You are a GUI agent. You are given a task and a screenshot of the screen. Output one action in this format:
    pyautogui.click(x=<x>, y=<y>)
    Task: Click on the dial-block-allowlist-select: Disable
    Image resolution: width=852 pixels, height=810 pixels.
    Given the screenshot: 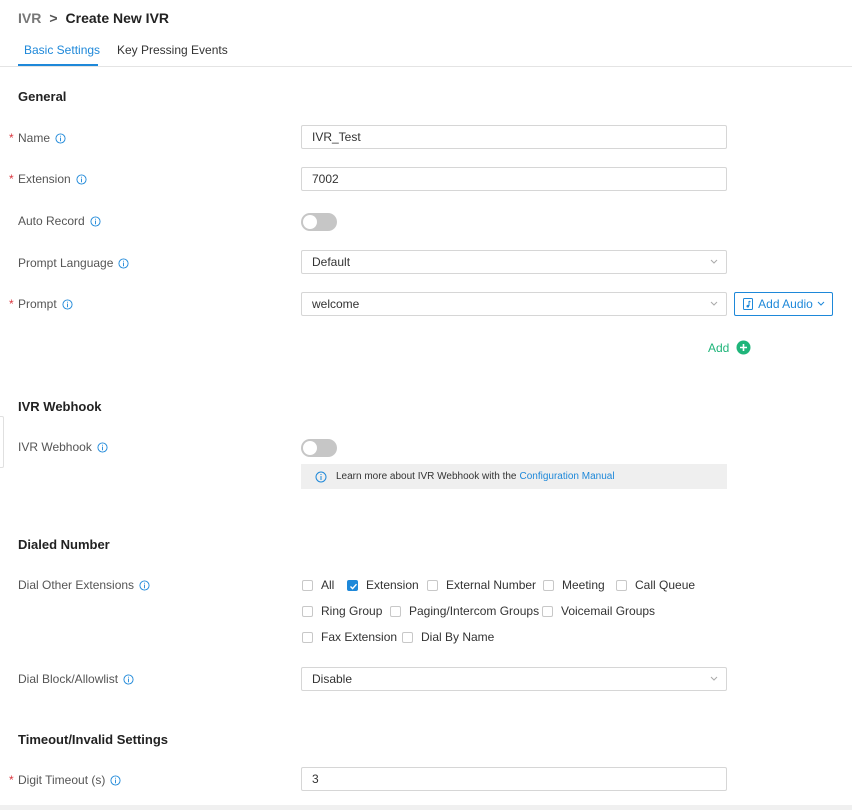 What is the action you would take?
    pyautogui.click(x=514, y=679)
    